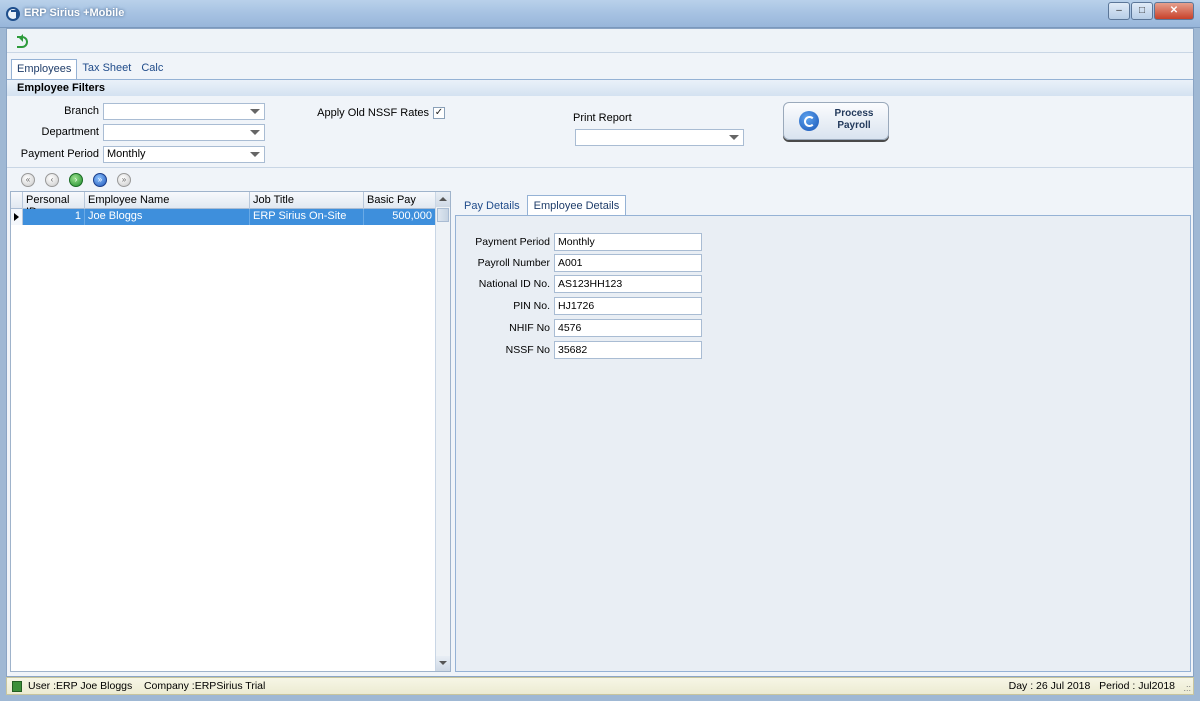 The height and width of the screenshot is (701, 1200). I want to click on payroll-number-field-label: Payroll Number, so click(513, 263).